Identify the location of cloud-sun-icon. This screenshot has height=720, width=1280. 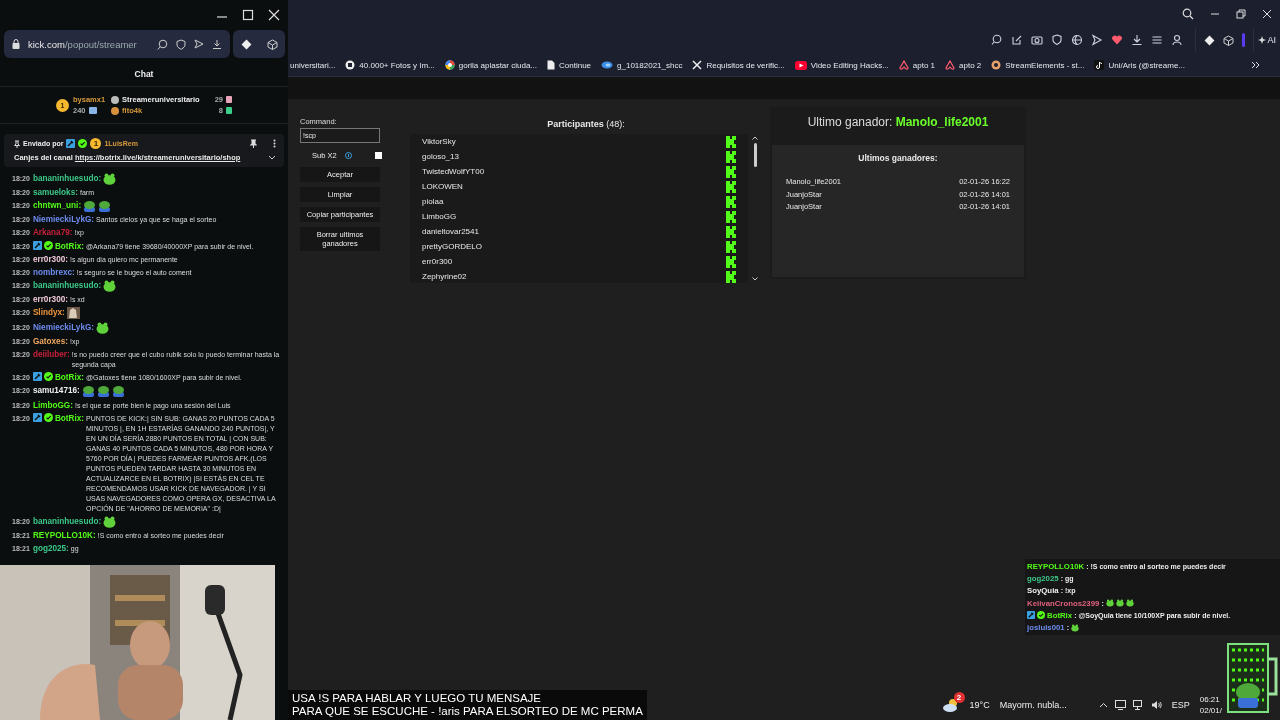
(950, 705).